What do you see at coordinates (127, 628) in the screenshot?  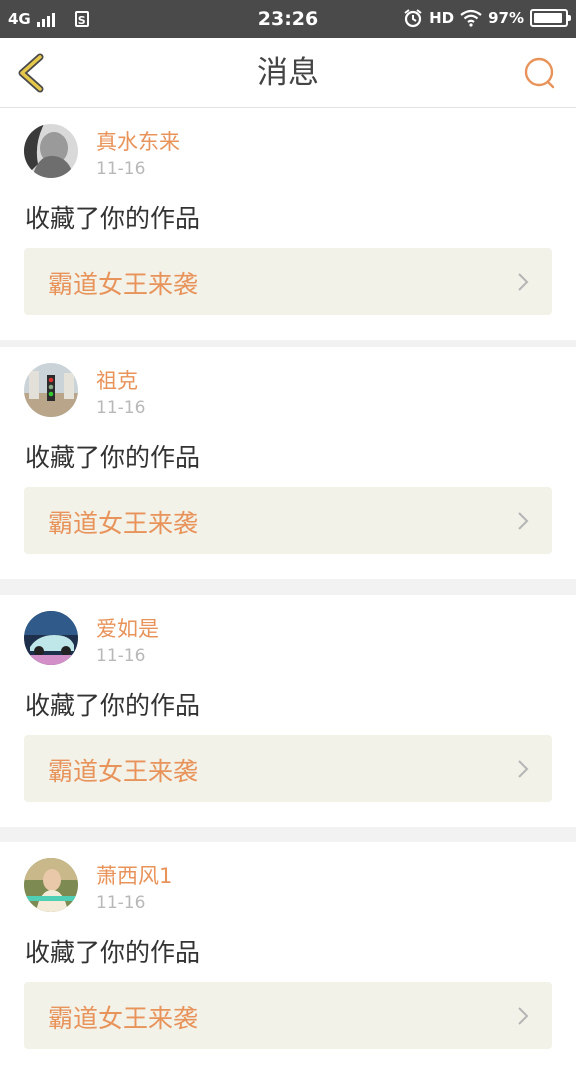 I see `user-name: 爱如是` at bounding box center [127, 628].